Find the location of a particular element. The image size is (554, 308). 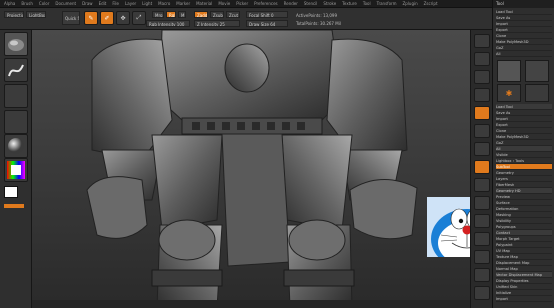

menu-item: Movie is located at coordinates (224, 3).